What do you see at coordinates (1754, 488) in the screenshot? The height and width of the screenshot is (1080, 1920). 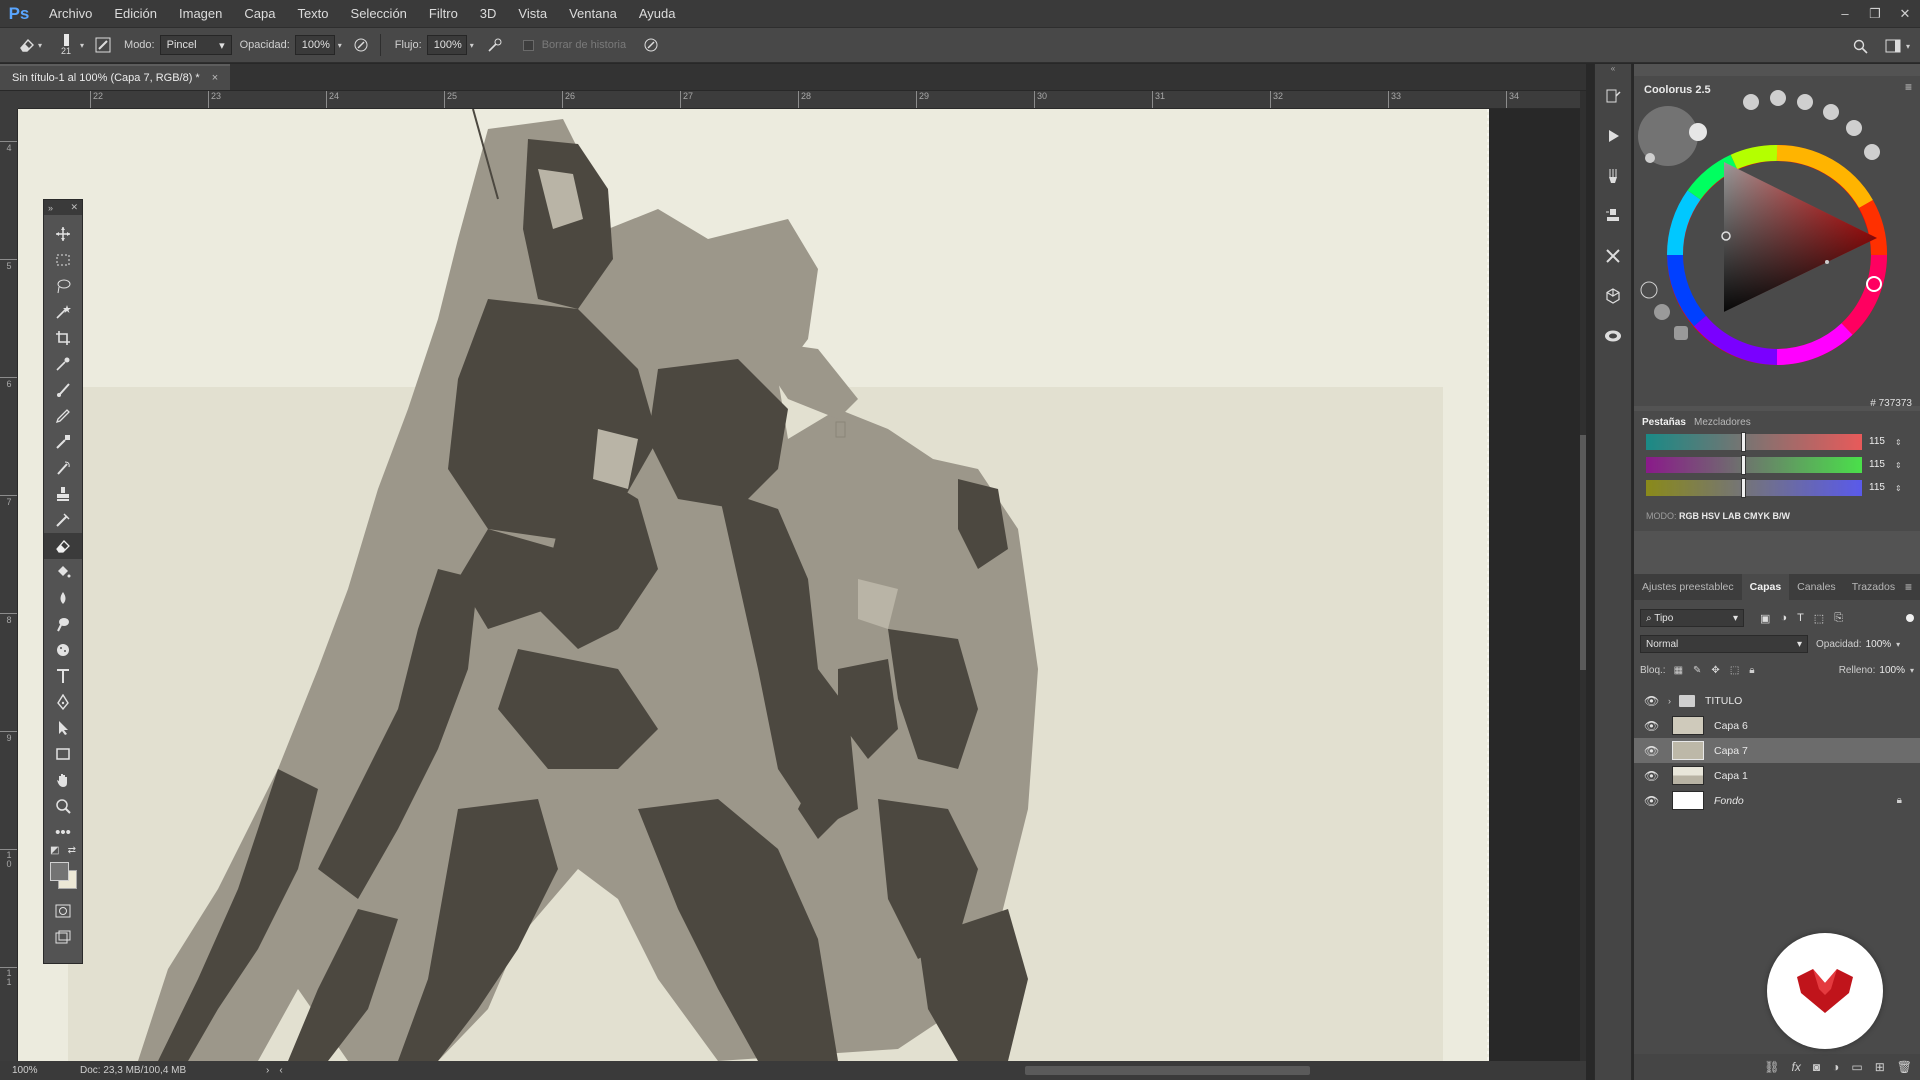 I see `blue-slider` at bounding box center [1754, 488].